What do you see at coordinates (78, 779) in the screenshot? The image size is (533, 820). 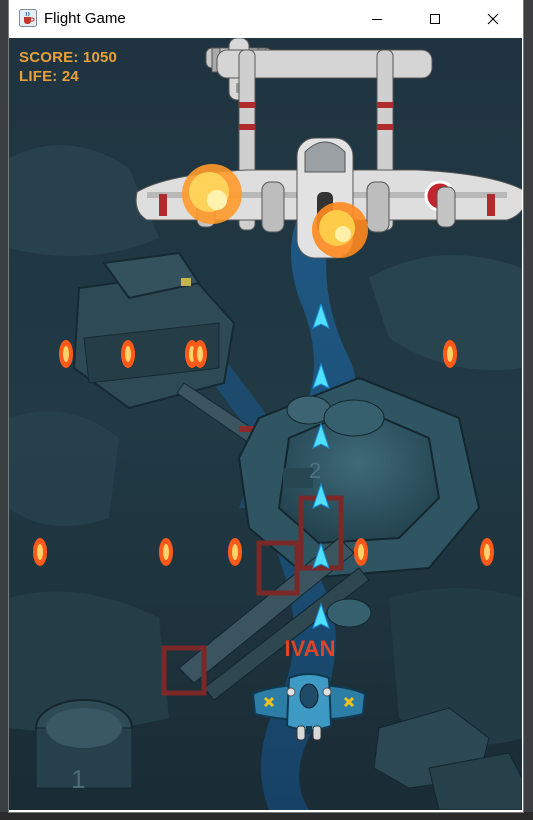 I see `tower-marking-1: 1` at bounding box center [78, 779].